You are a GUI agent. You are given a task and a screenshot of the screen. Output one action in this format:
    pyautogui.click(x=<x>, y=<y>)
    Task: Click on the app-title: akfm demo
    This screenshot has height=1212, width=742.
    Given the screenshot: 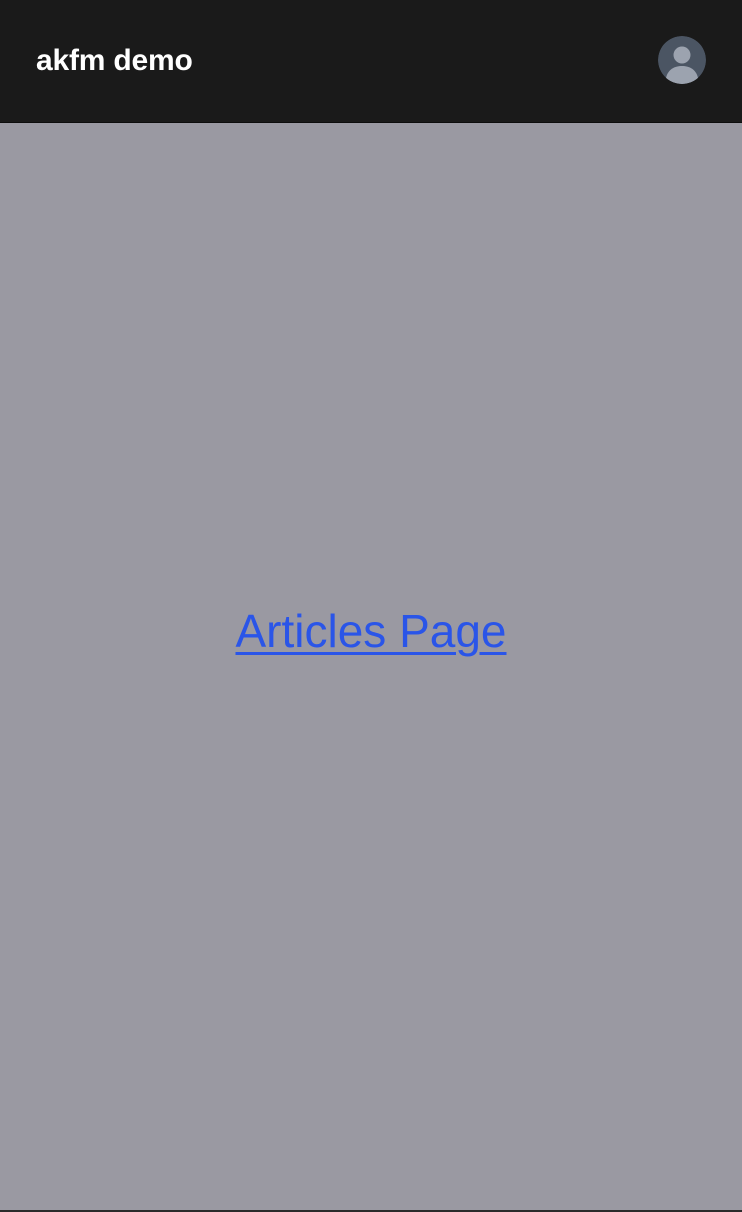 What is the action you would take?
    pyautogui.click(x=114, y=60)
    